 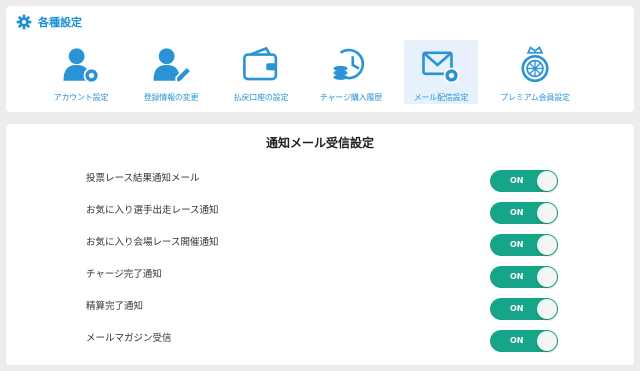 I want to click on history-coins-icon, so click(x=349, y=64).